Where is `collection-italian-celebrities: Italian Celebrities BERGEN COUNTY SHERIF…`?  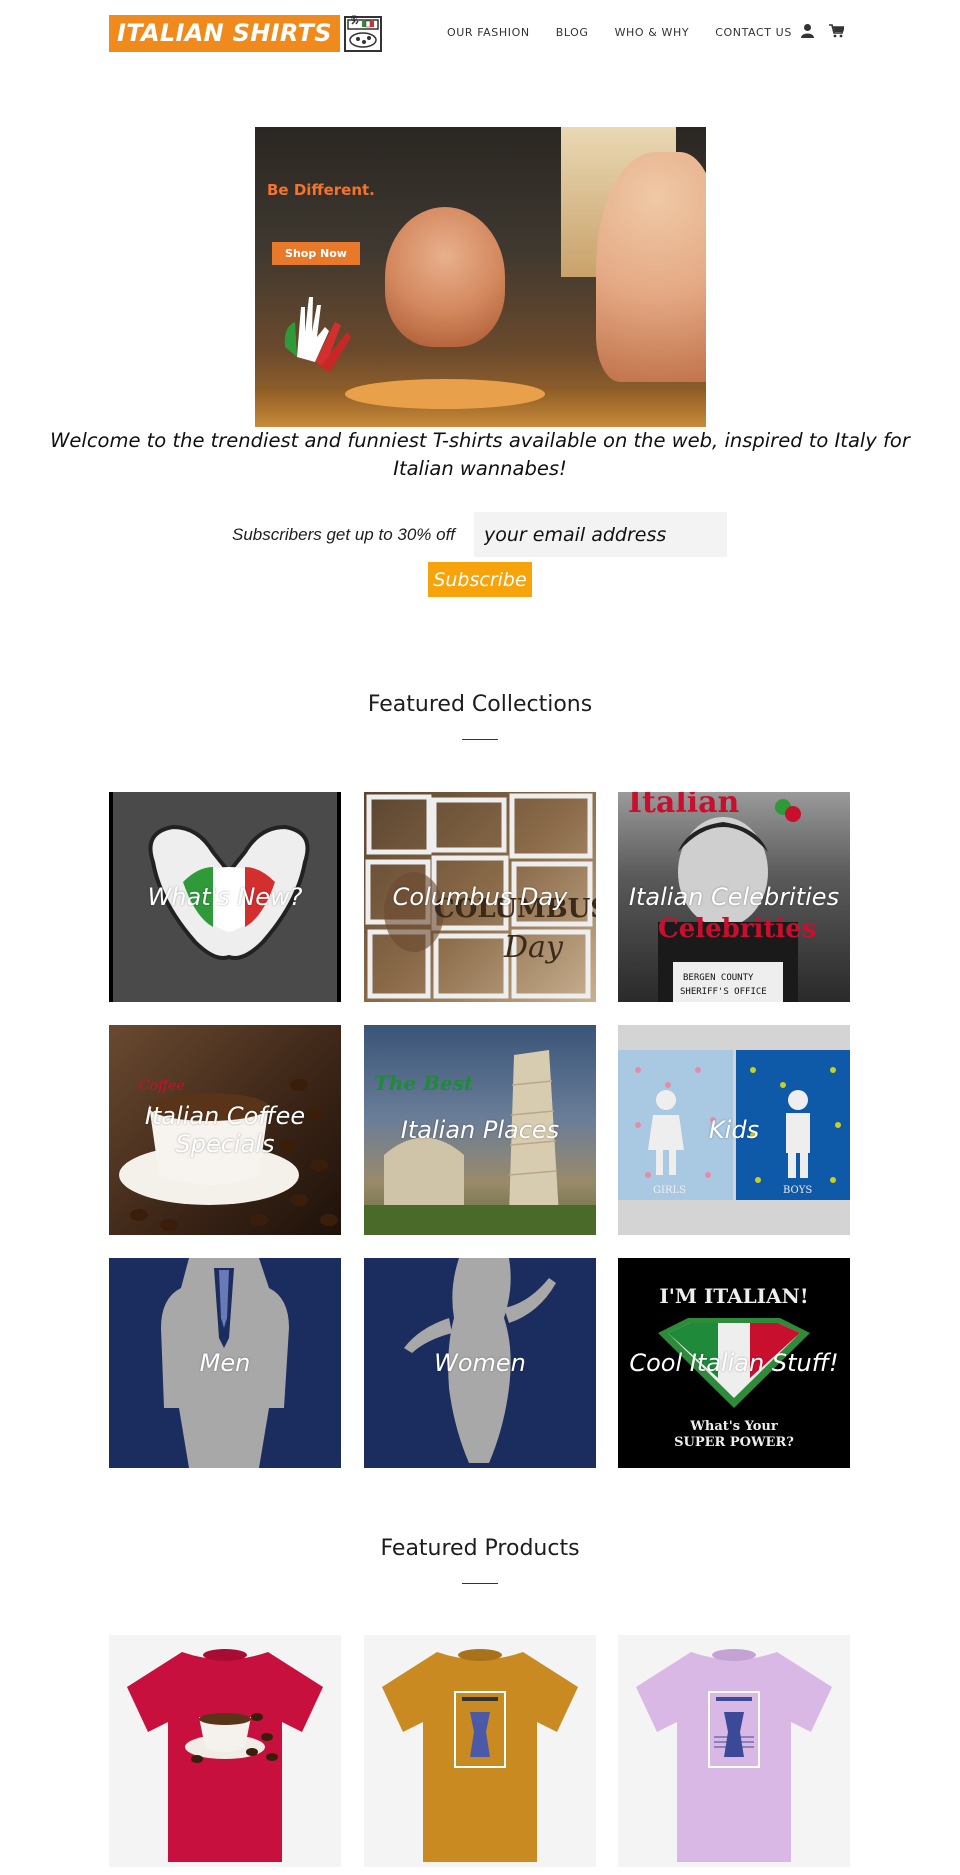
collection-italian-celebrities: Italian Celebrities BERGEN COUNTY SHERIF… is located at coordinates (734, 897).